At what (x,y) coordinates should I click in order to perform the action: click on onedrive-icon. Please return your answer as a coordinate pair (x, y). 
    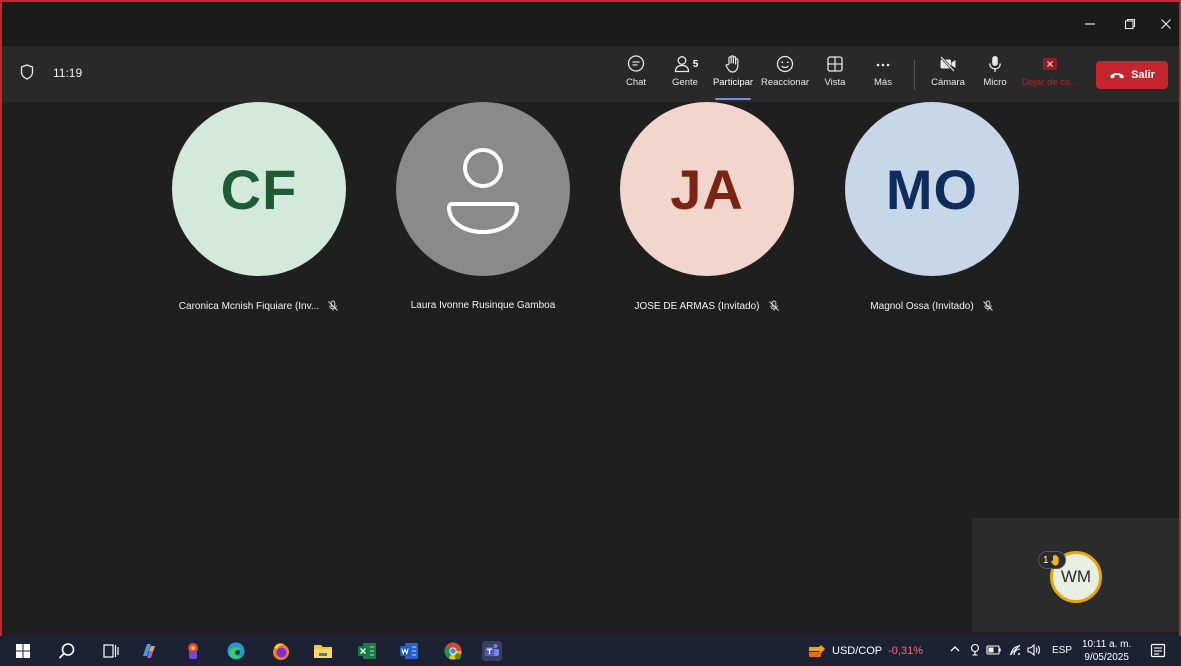
    Looking at the image, I should click on (975, 651).